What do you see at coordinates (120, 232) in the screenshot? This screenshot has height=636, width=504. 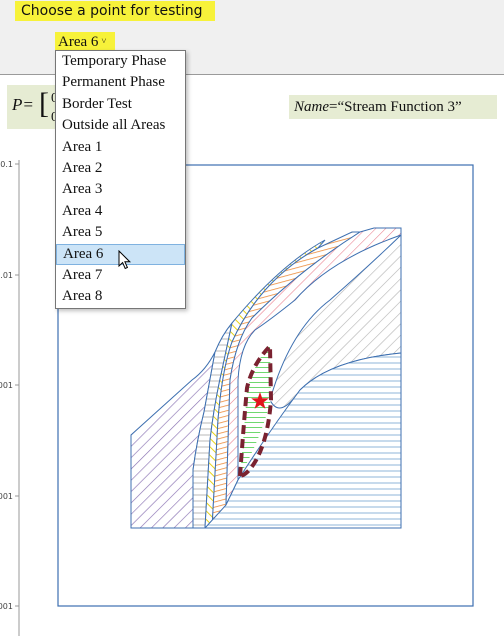 I see `dropdown-option: Area 5` at bounding box center [120, 232].